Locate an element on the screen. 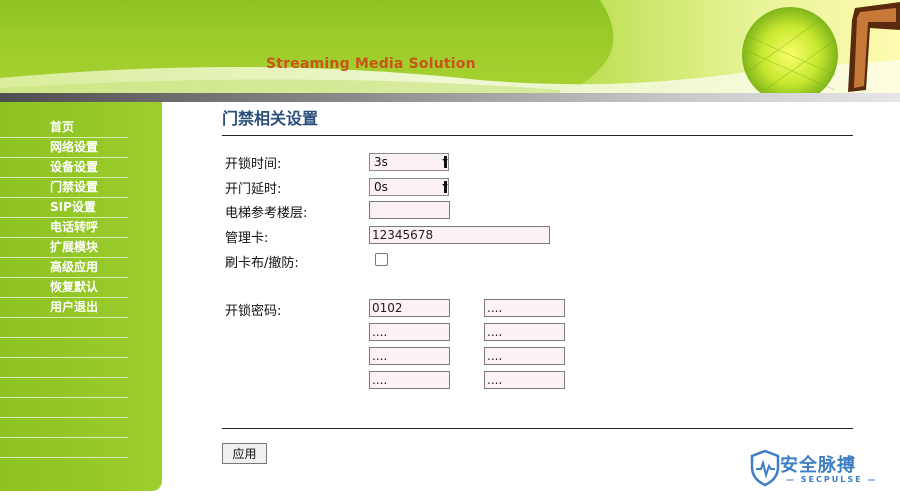 The image size is (900, 503). sidebar-item-label: 恢复默认 is located at coordinates (74, 287).